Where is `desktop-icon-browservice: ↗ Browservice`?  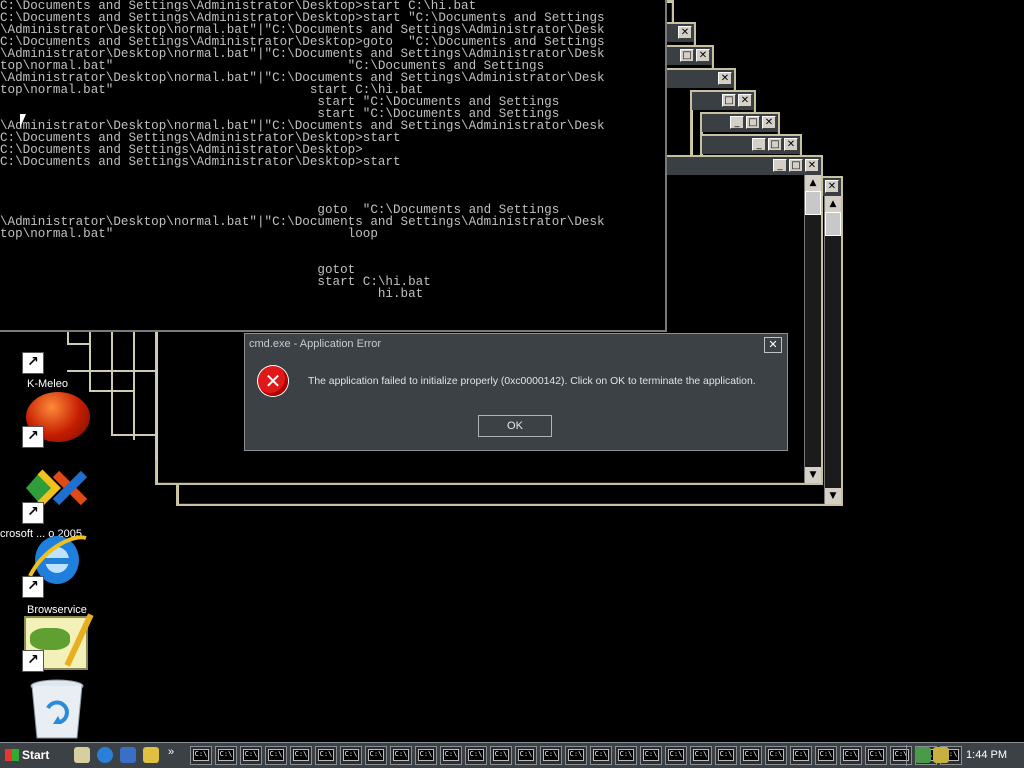 desktop-icon-browservice: ↗ Browservice is located at coordinates (50, 573).